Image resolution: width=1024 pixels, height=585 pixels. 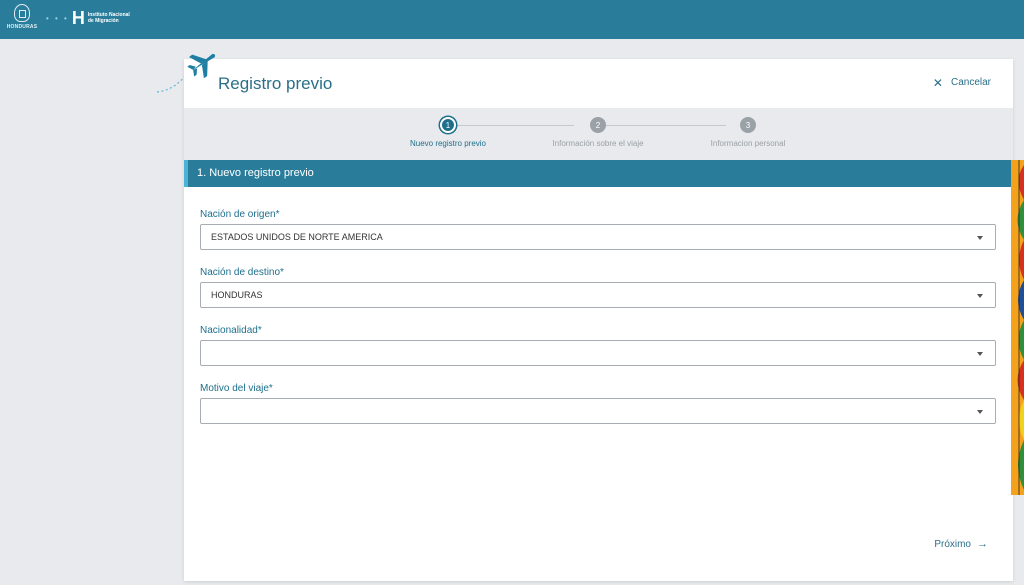 I want to click on destination-select: HONDURAS, so click(x=598, y=295).